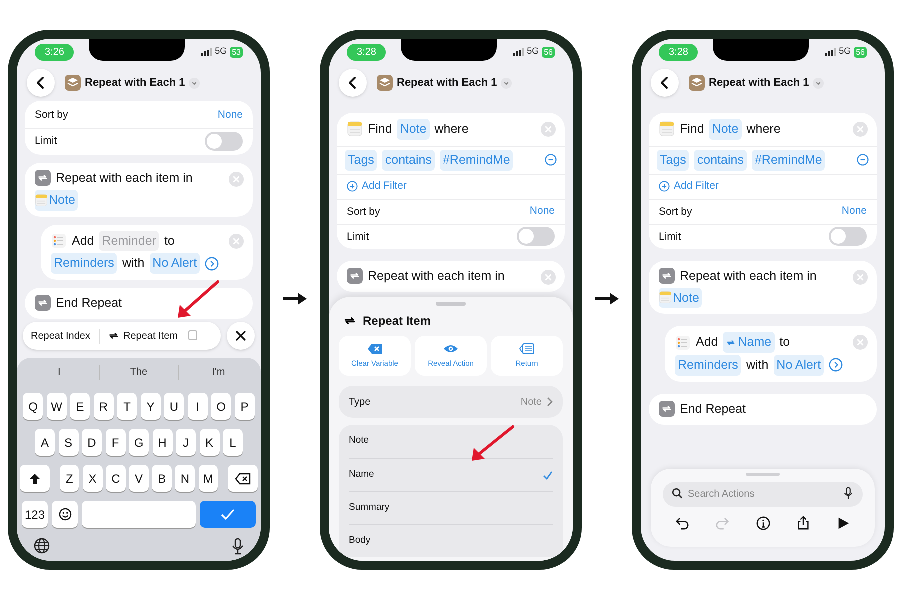 This screenshot has height=600, width=900. What do you see at coordinates (210, 442) in the screenshot?
I see `key: K` at bounding box center [210, 442].